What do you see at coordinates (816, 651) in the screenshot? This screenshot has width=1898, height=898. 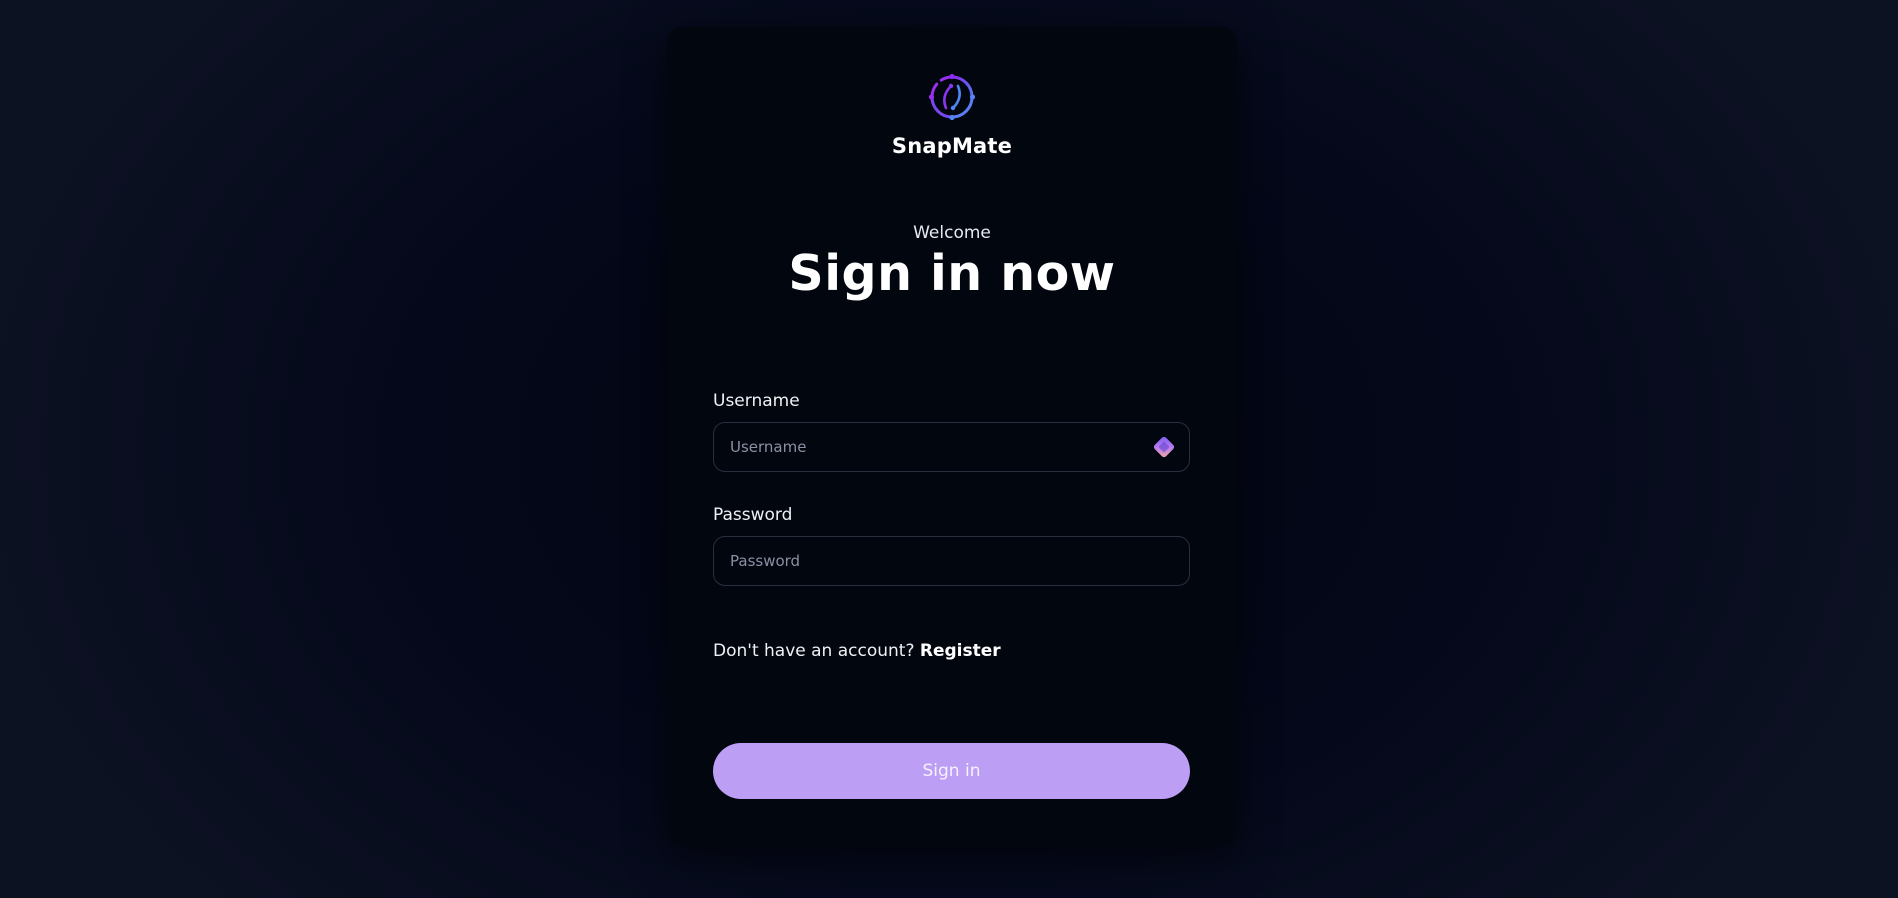 I see `register-prompt-text: Don't have an account?` at bounding box center [816, 651].